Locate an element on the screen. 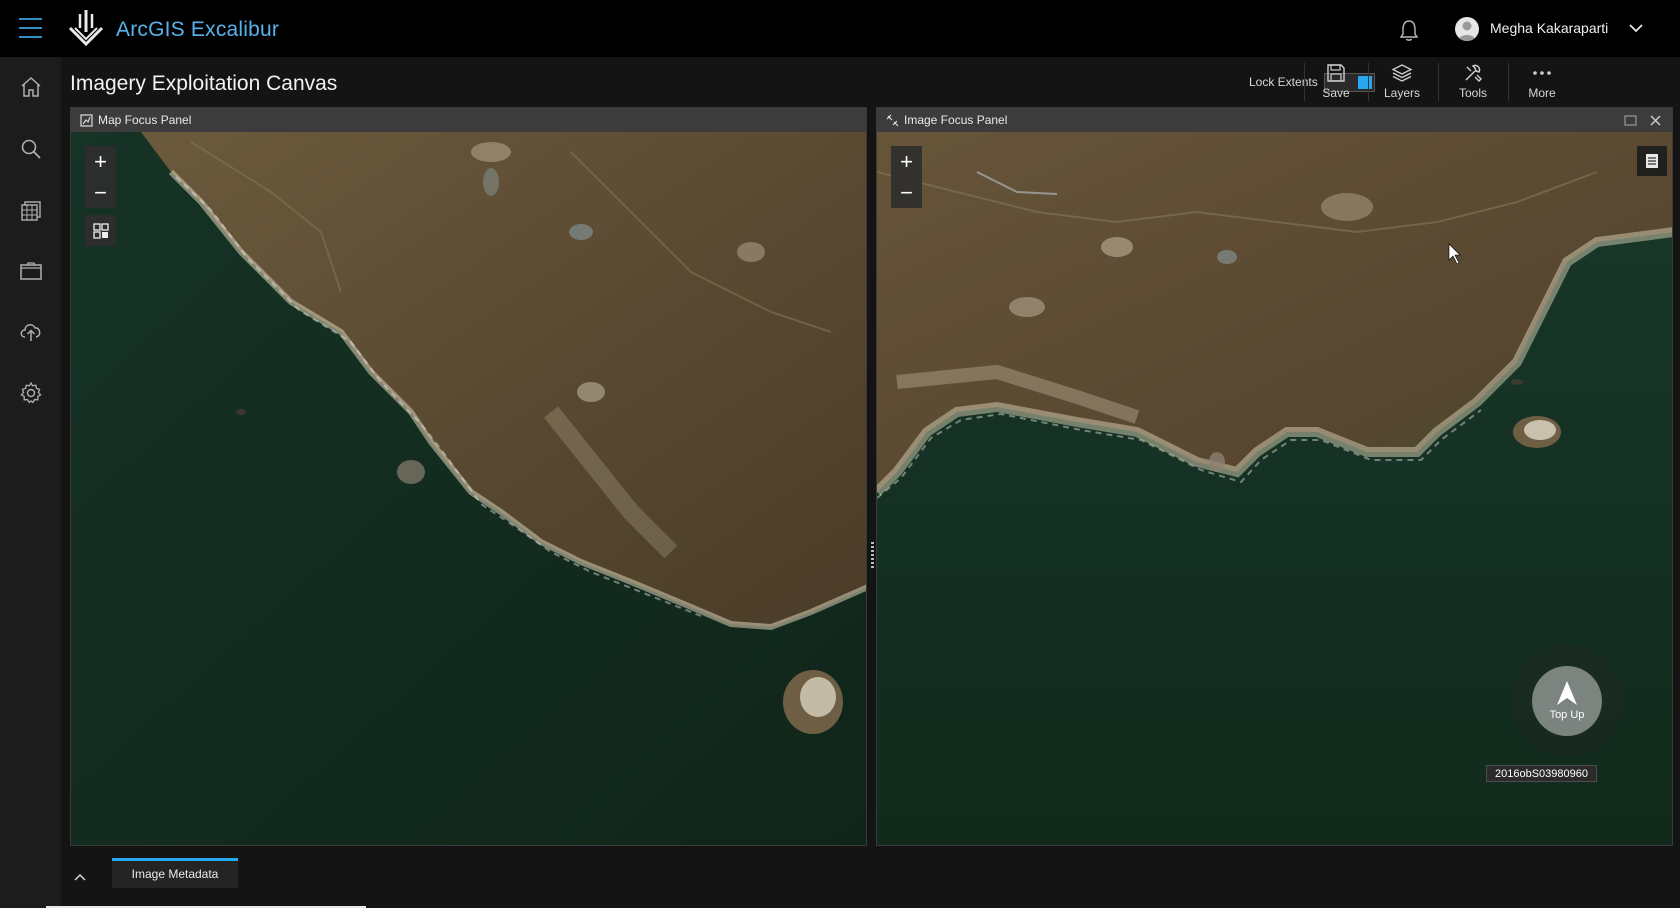 This screenshot has width=1680, height=908. page-title: Imagery Exploitation Canvas is located at coordinates (204, 83).